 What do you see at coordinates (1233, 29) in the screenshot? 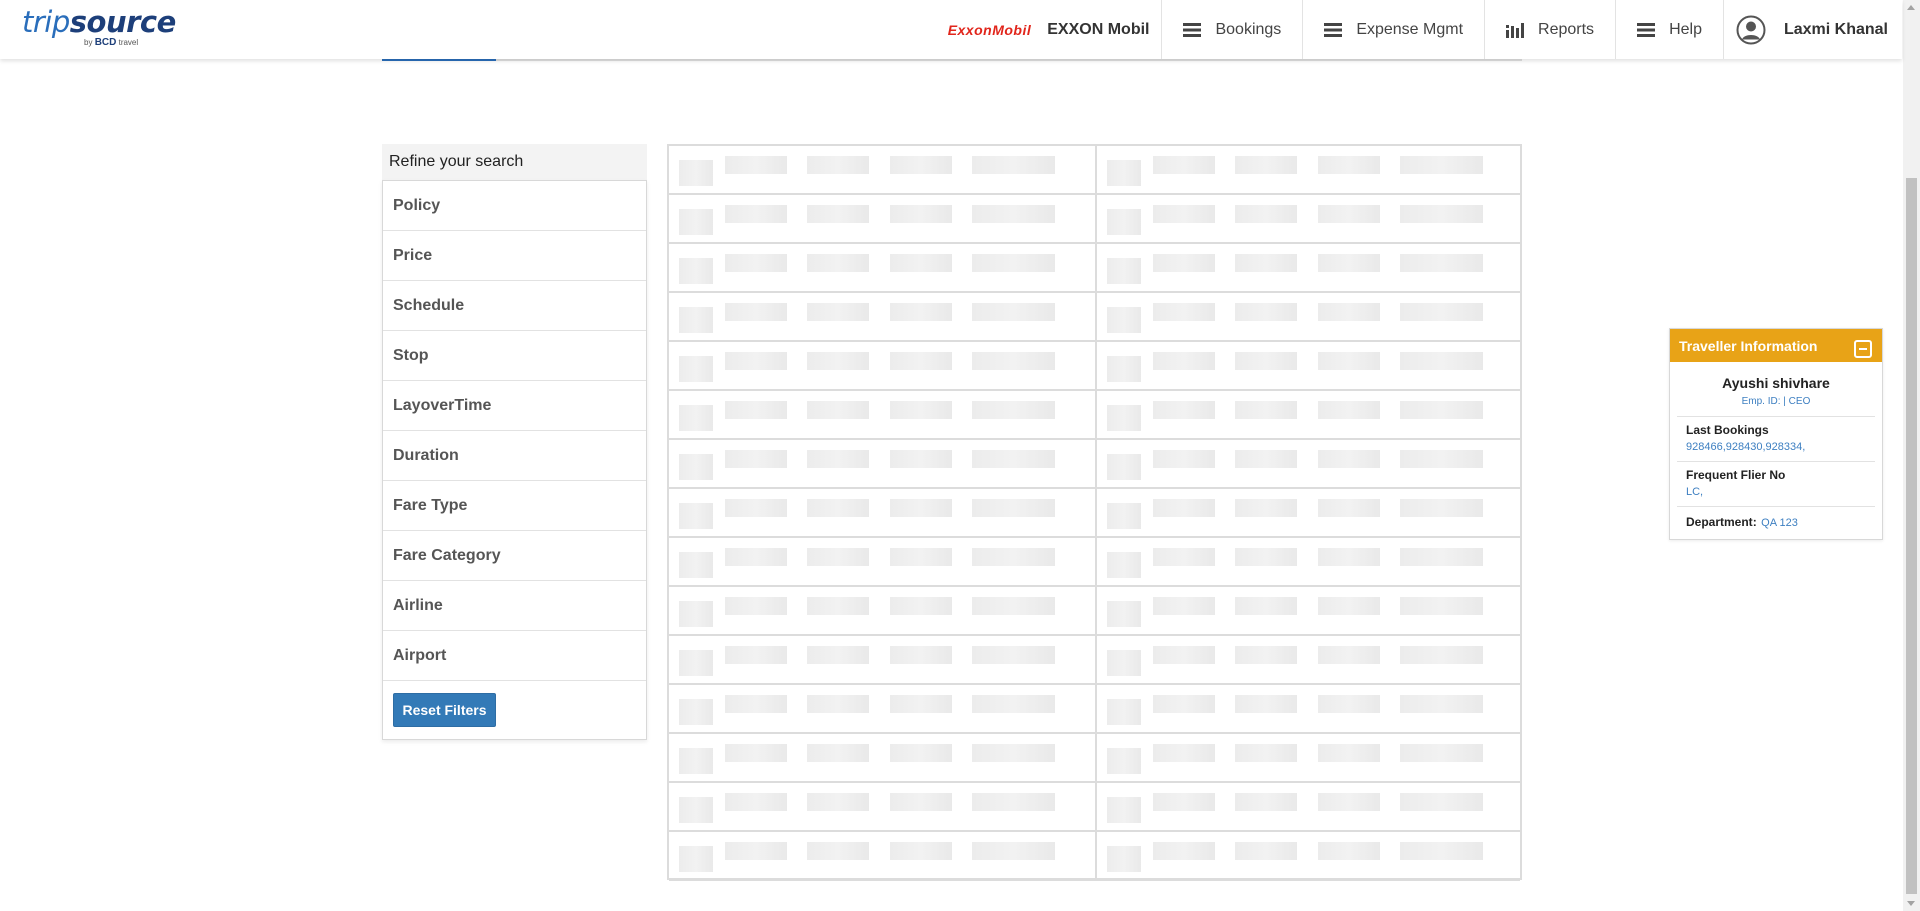
I see `nav-bookings: Bookings` at bounding box center [1233, 29].